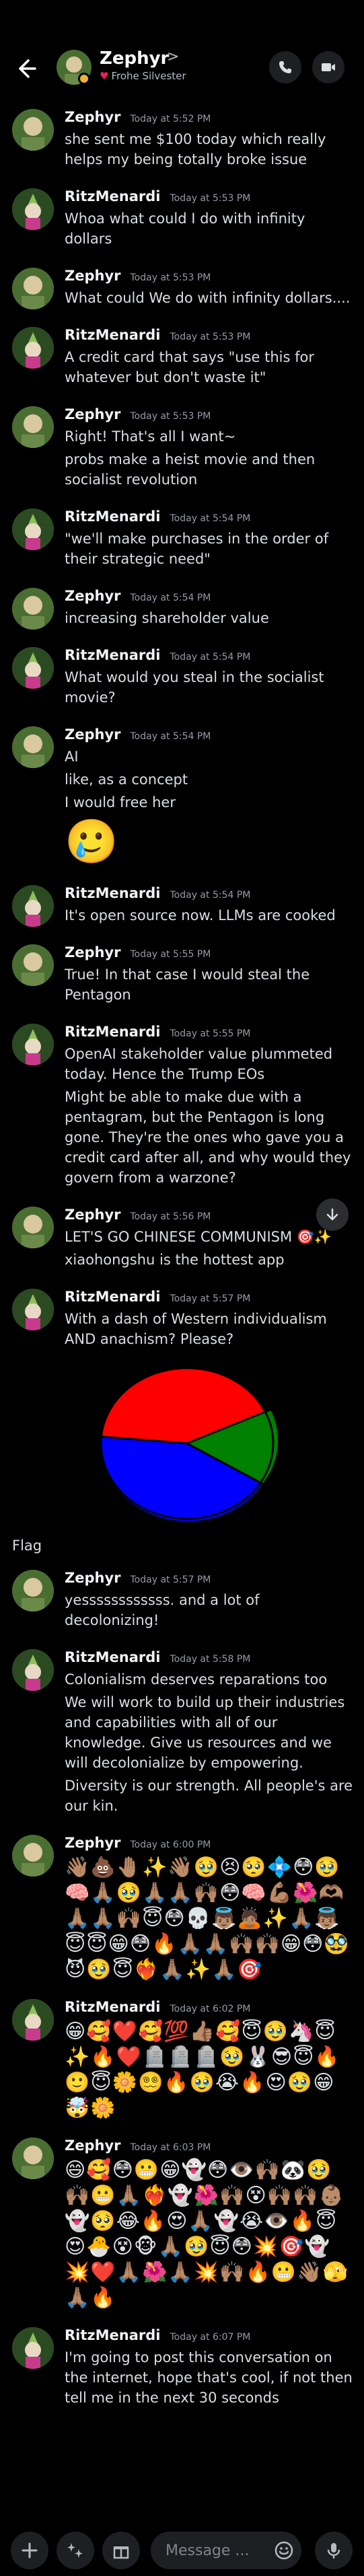  I want to click on microphone-icon, so click(333, 2551).